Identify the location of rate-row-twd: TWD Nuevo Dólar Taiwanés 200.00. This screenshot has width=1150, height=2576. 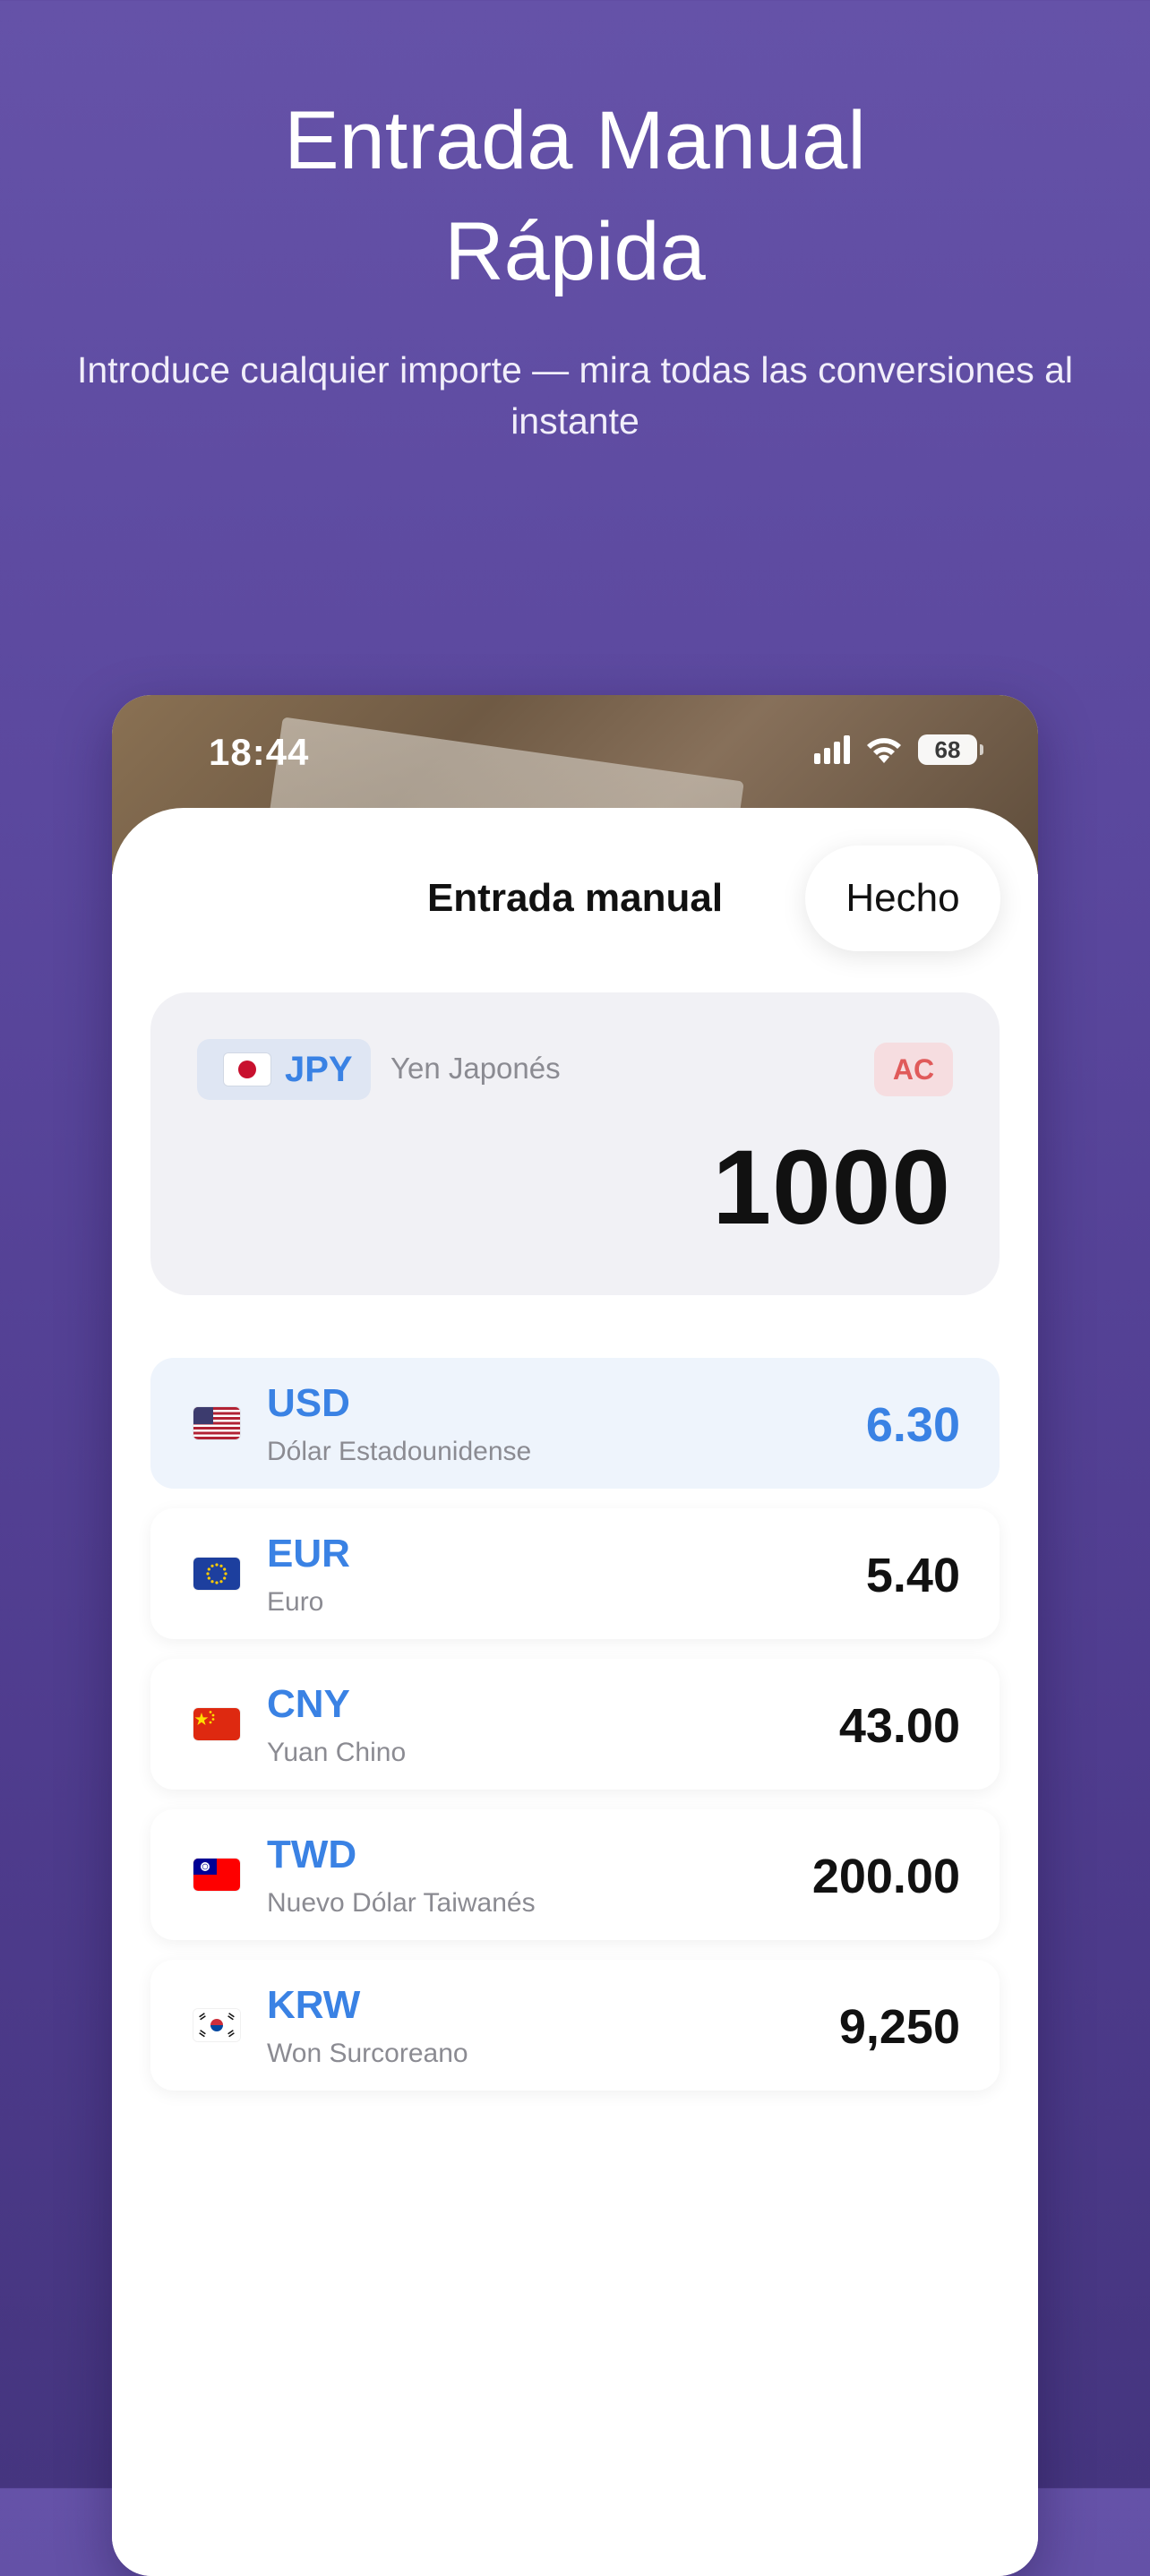
(575, 1874).